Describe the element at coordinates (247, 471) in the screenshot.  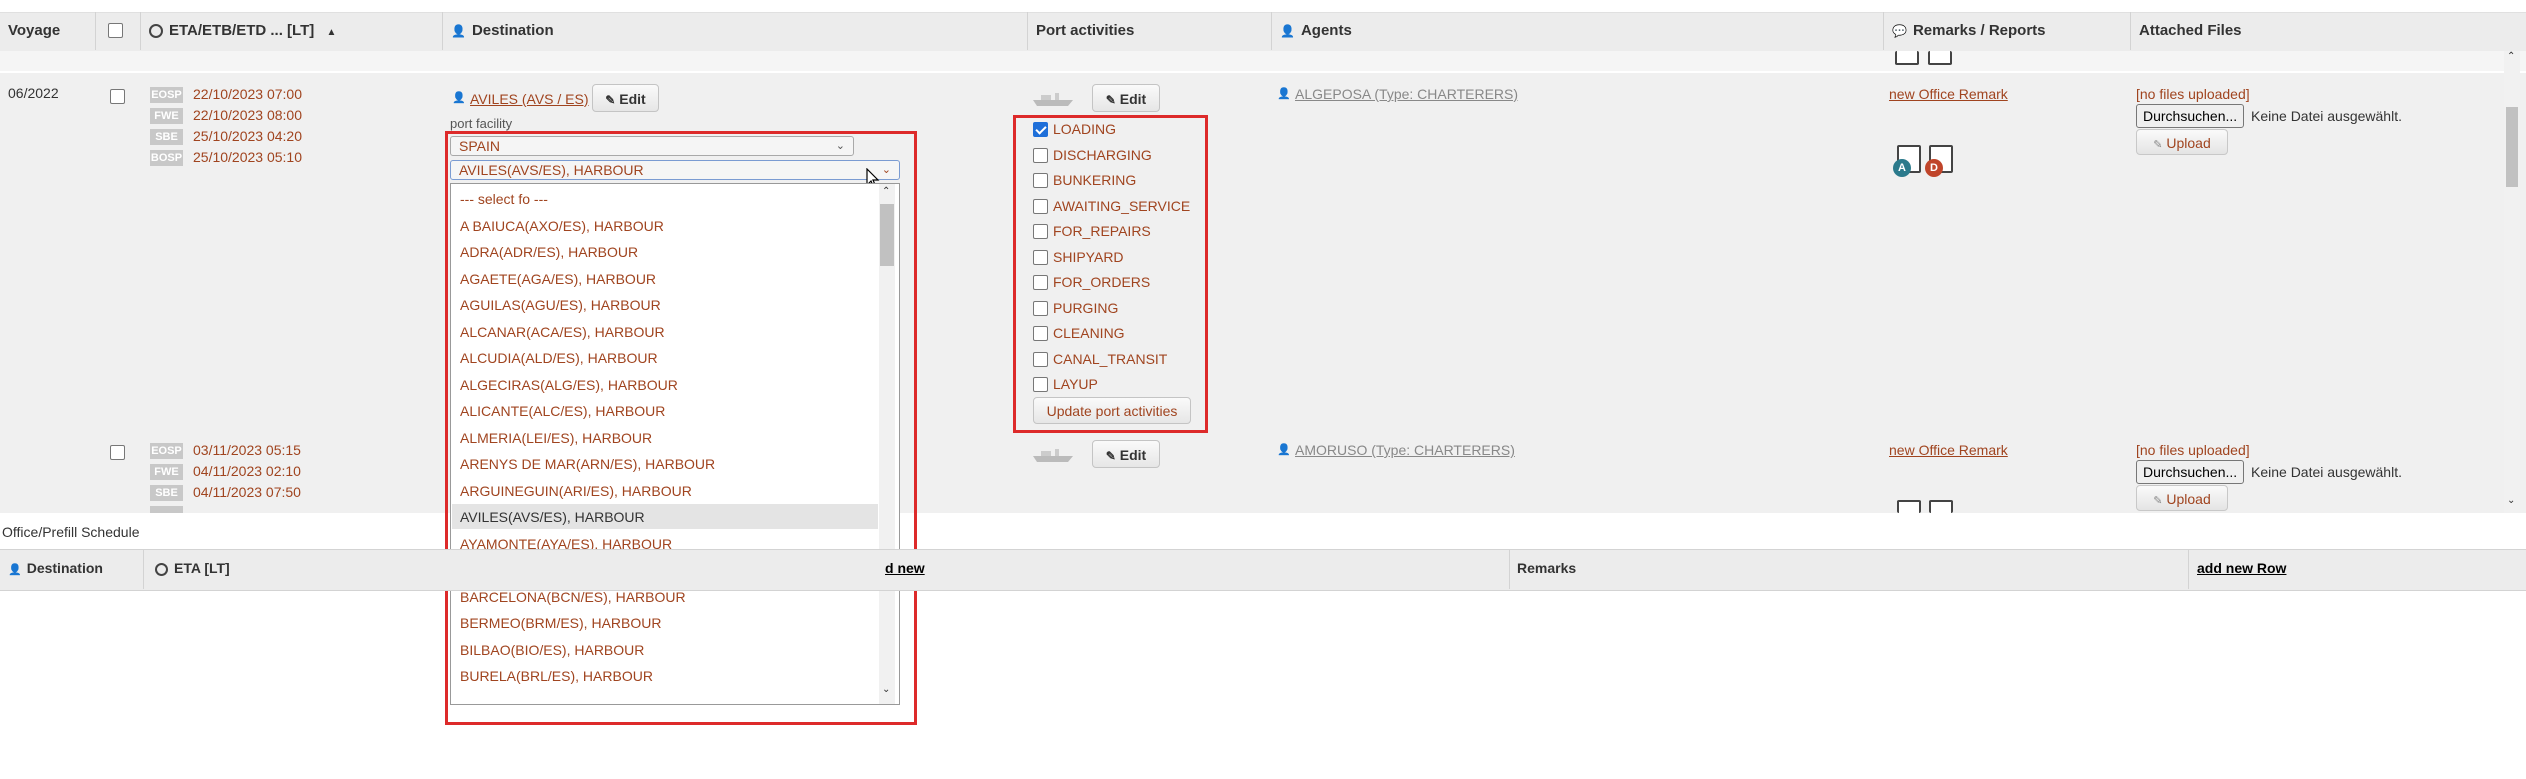
I see `event-time: 04/11/2023 02:10` at that location.